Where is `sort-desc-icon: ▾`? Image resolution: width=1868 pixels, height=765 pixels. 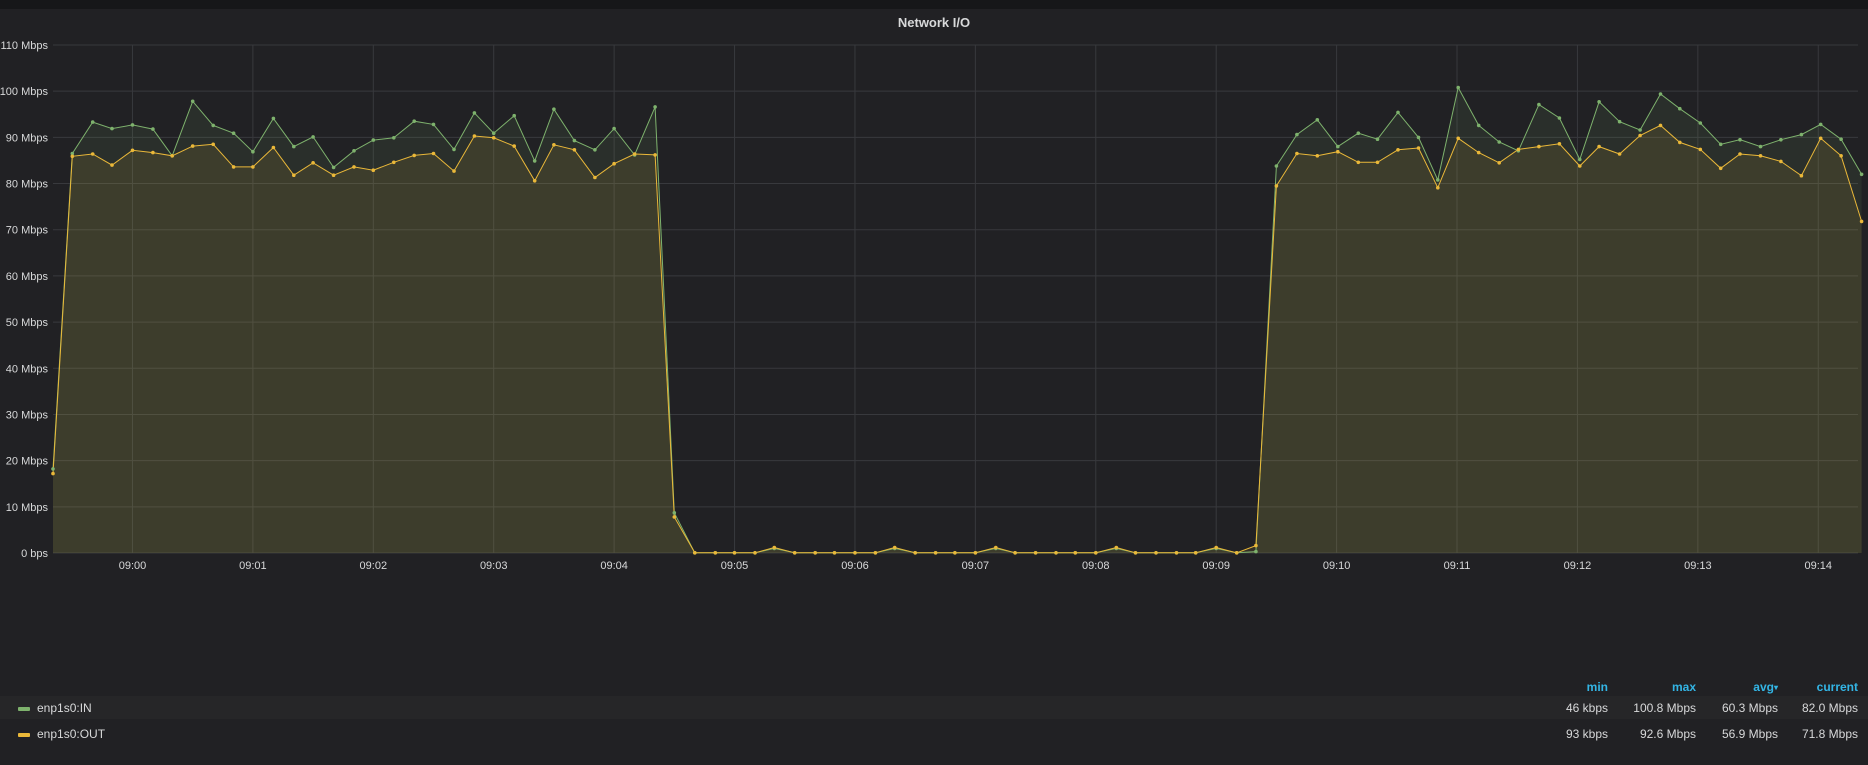 sort-desc-icon: ▾ is located at coordinates (1775, 687).